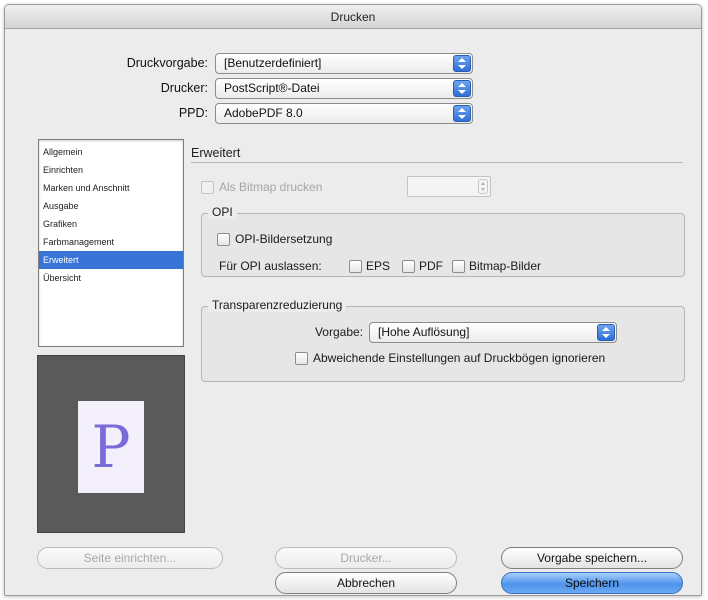 Image resolution: width=708 pixels, height=600 pixels. Describe the element at coordinates (355, 266) in the screenshot. I see `eps-checkbox` at that location.